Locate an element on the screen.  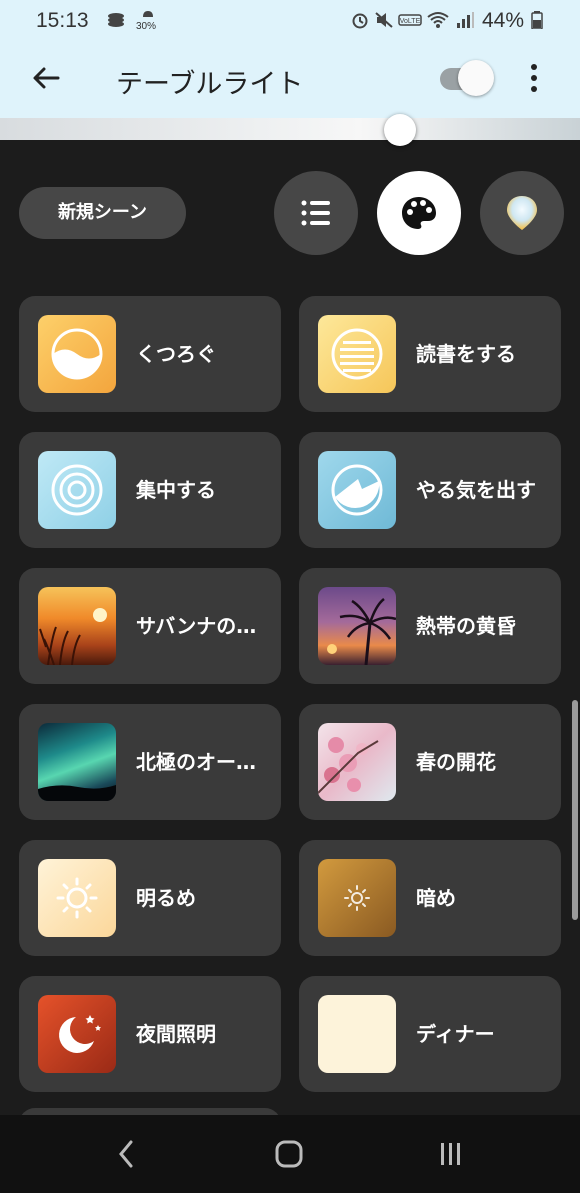
palette-view-button is located at coordinates (419, 213).